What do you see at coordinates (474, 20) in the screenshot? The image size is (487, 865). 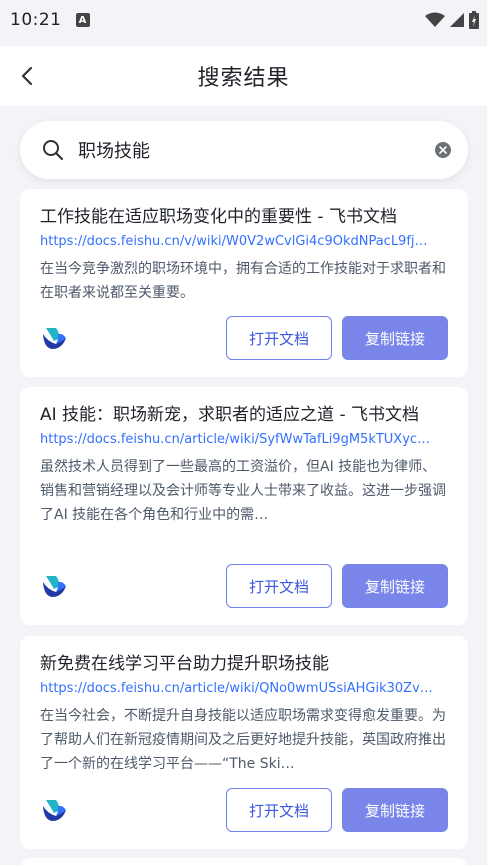 I see `battery-icon` at bounding box center [474, 20].